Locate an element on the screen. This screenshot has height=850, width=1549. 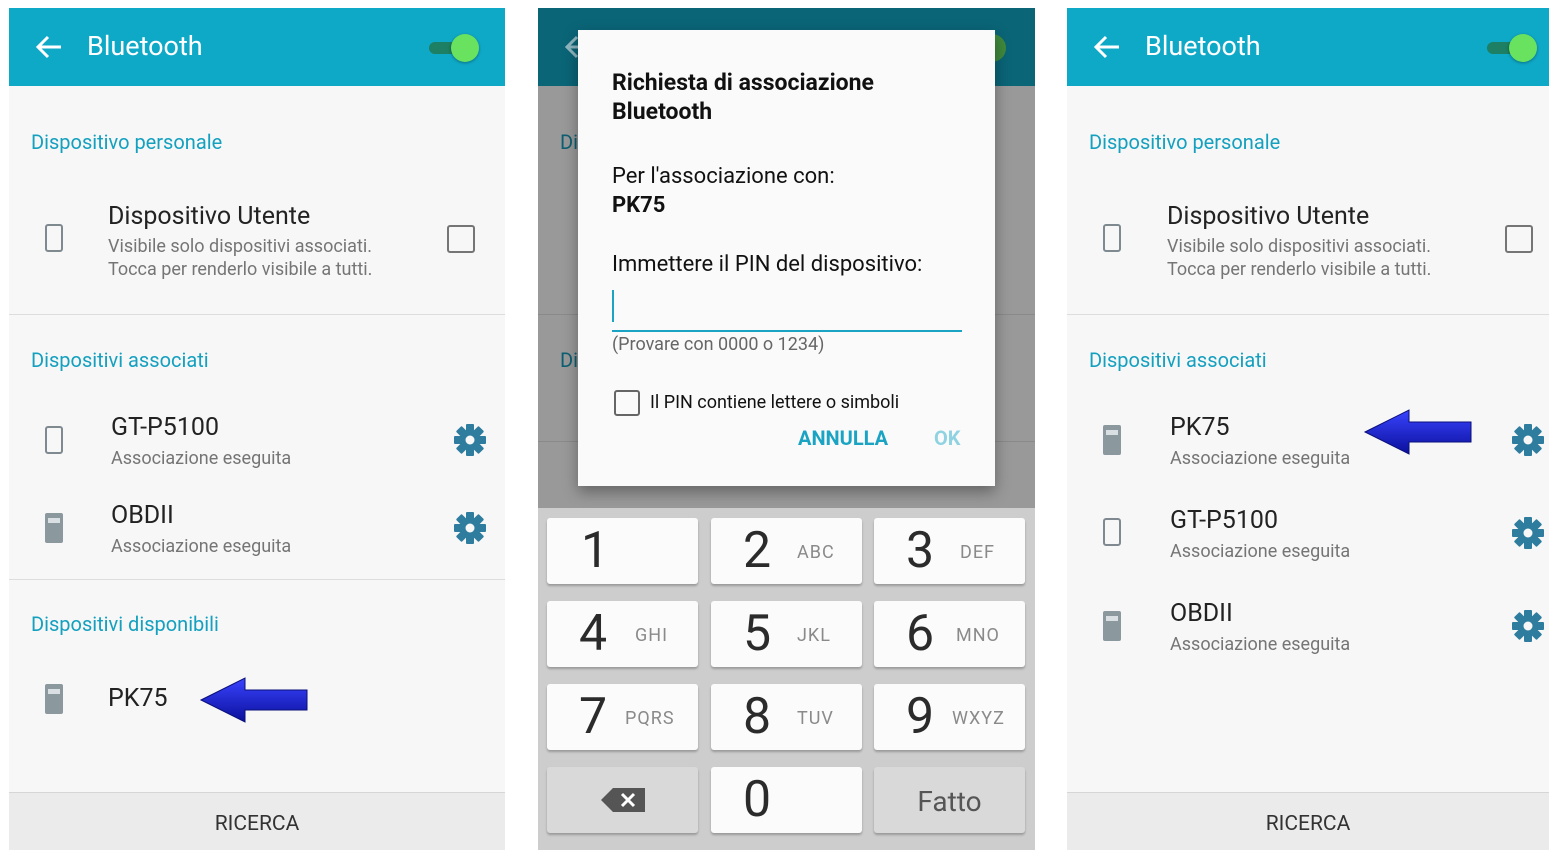
section-available-devices: Dispositivi disponibili is located at coordinates (125, 624).